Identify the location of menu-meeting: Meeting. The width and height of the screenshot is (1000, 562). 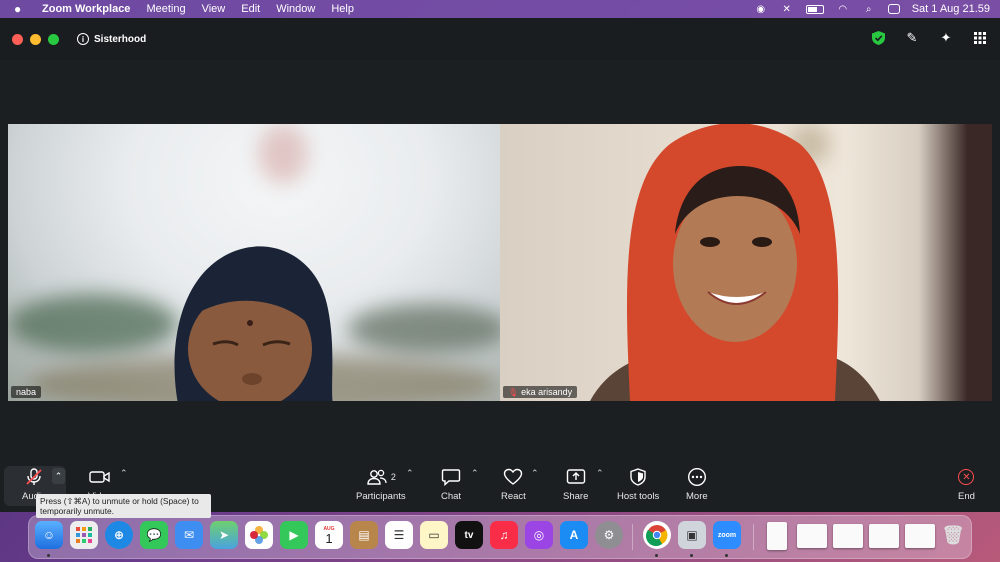
(165, 9).